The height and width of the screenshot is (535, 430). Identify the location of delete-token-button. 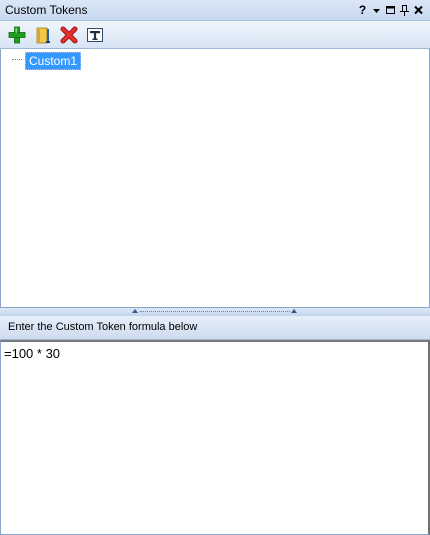
(69, 35).